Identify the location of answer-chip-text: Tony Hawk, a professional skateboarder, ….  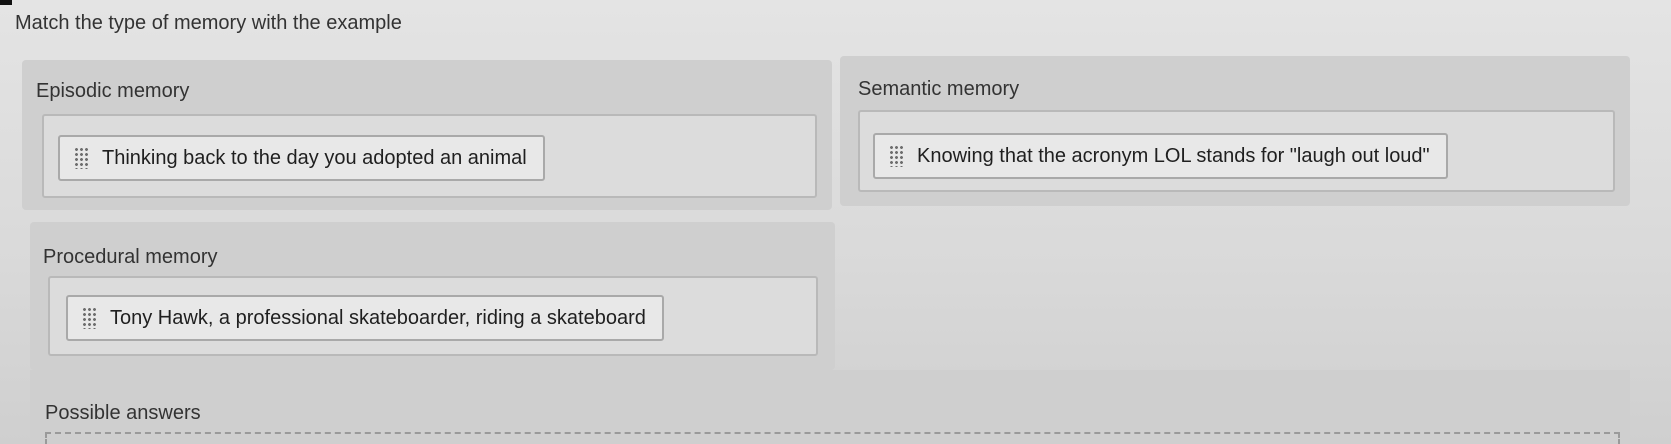
(378, 317).